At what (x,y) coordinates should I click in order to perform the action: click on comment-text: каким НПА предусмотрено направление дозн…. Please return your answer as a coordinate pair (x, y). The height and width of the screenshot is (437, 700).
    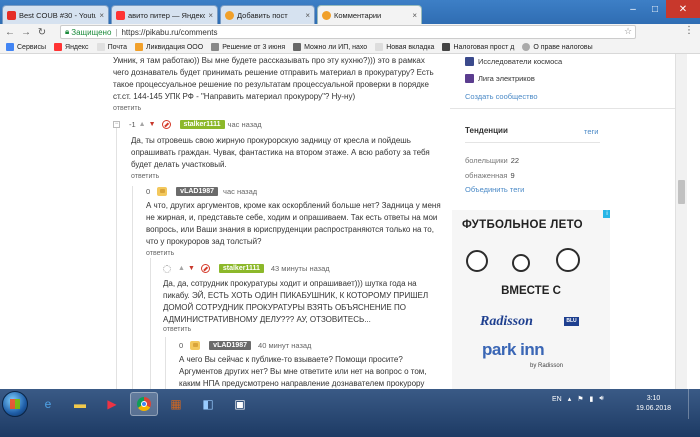
    Looking at the image, I should click on (302, 383).